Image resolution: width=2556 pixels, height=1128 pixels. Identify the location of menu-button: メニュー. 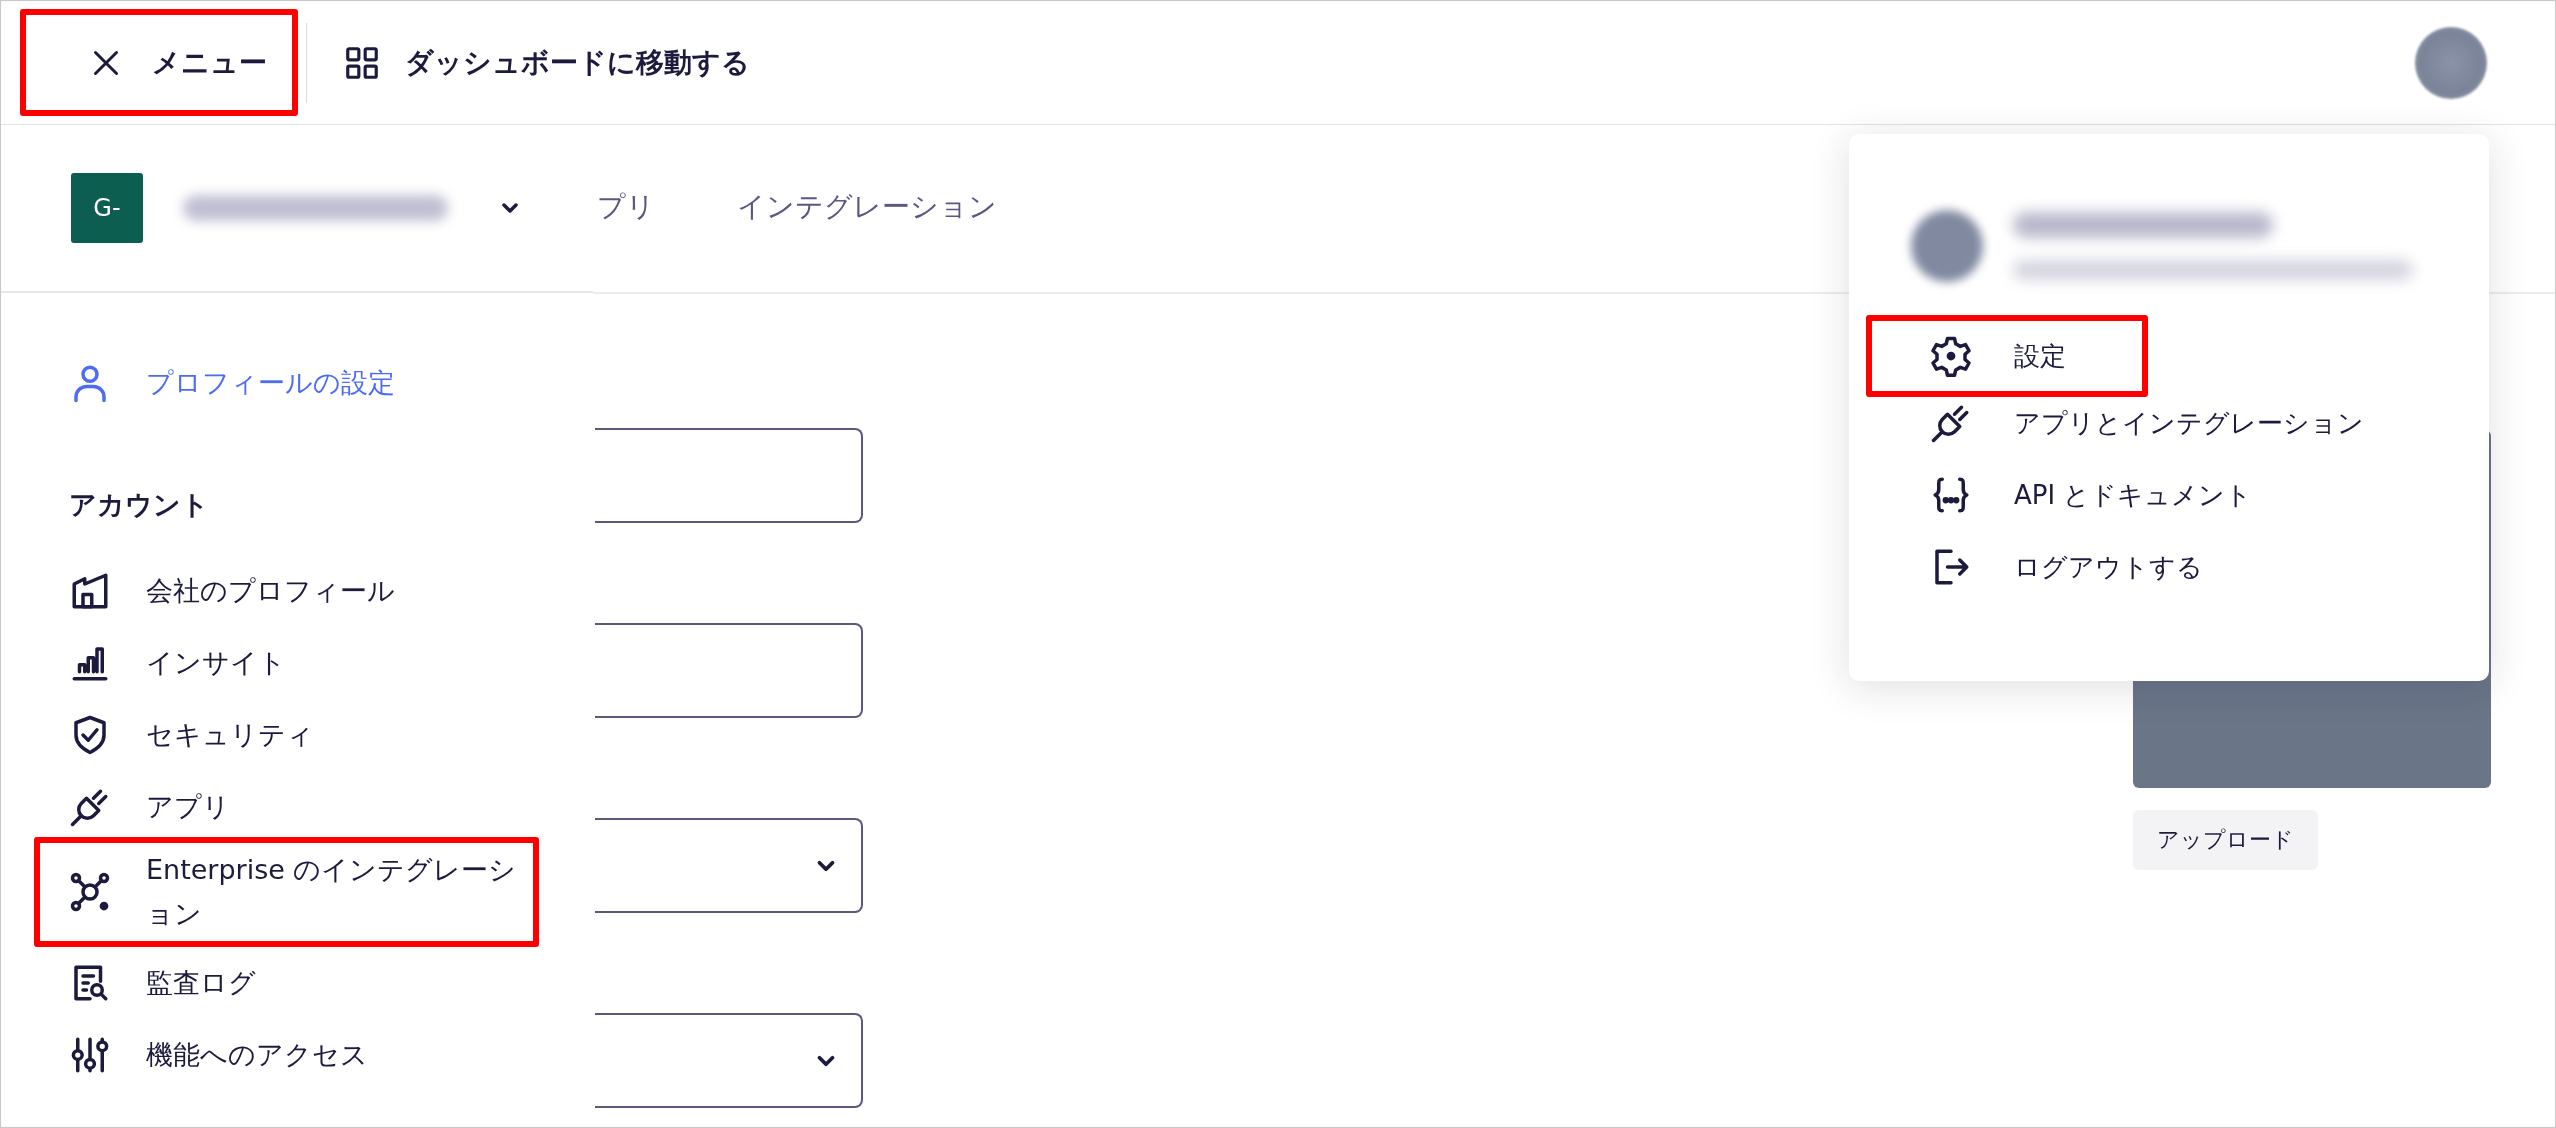
(159, 62).